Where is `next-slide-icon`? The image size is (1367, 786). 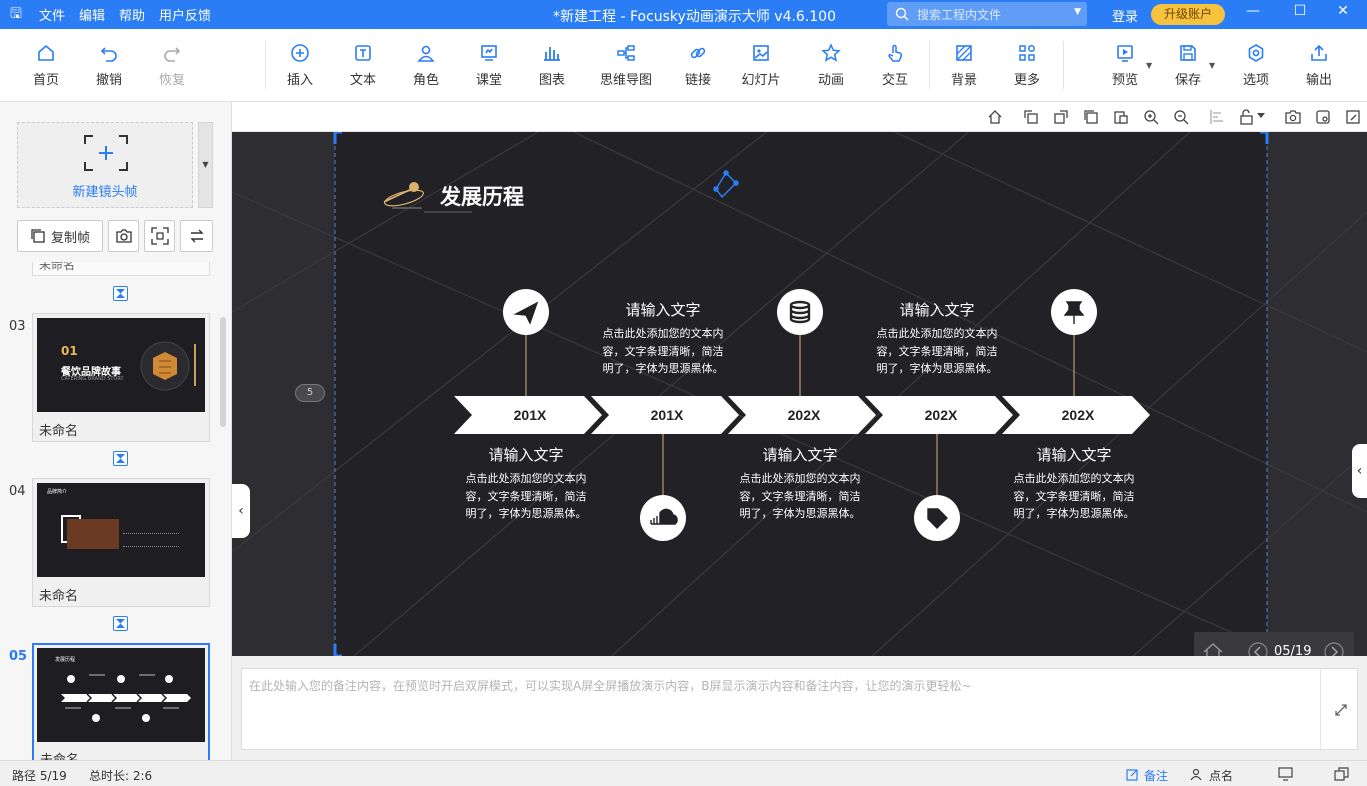
next-slide-icon is located at coordinates (1334, 649).